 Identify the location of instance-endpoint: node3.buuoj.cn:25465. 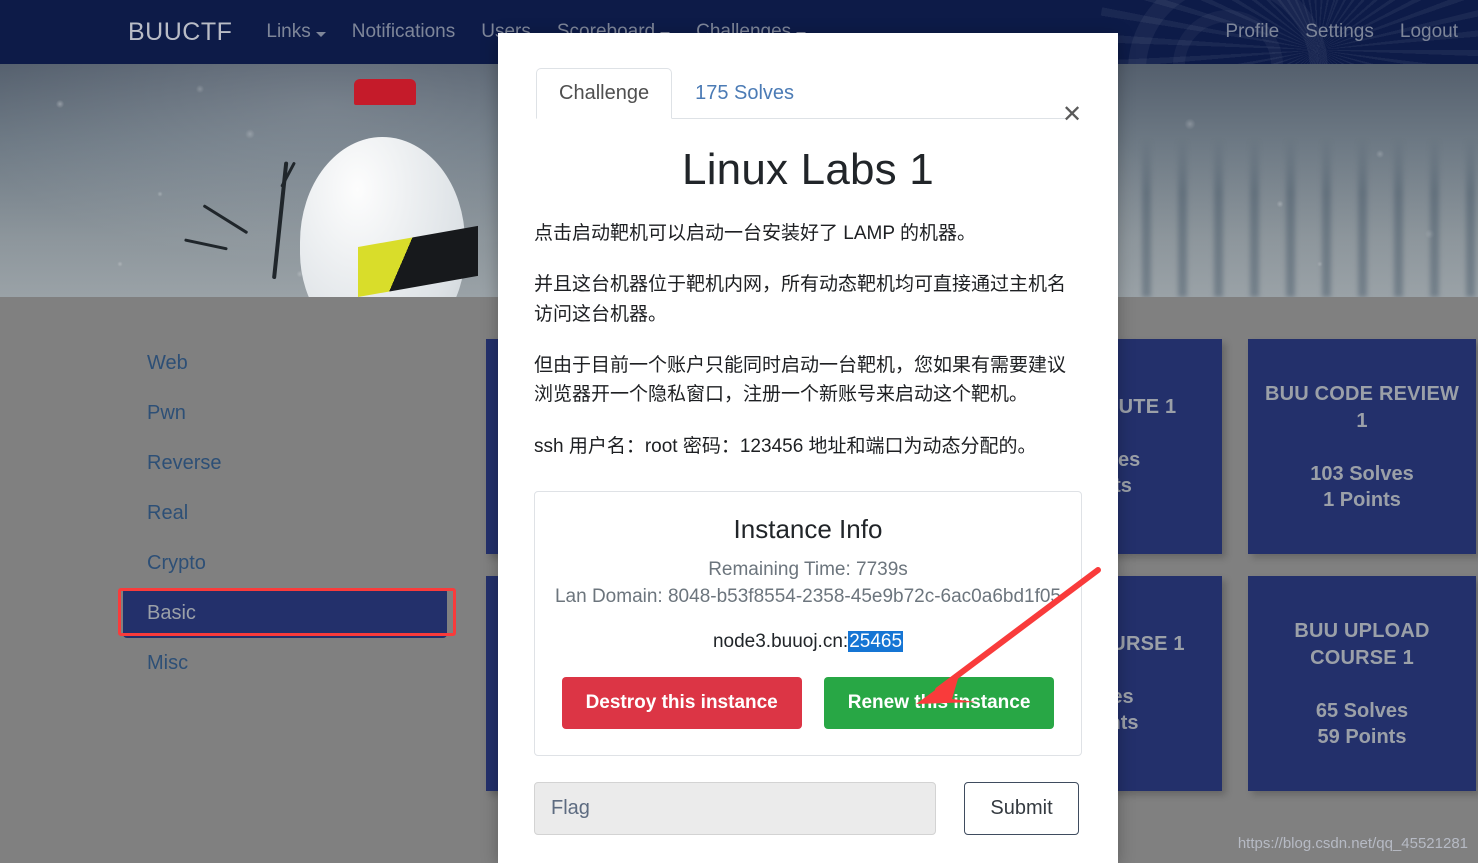
(808, 642).